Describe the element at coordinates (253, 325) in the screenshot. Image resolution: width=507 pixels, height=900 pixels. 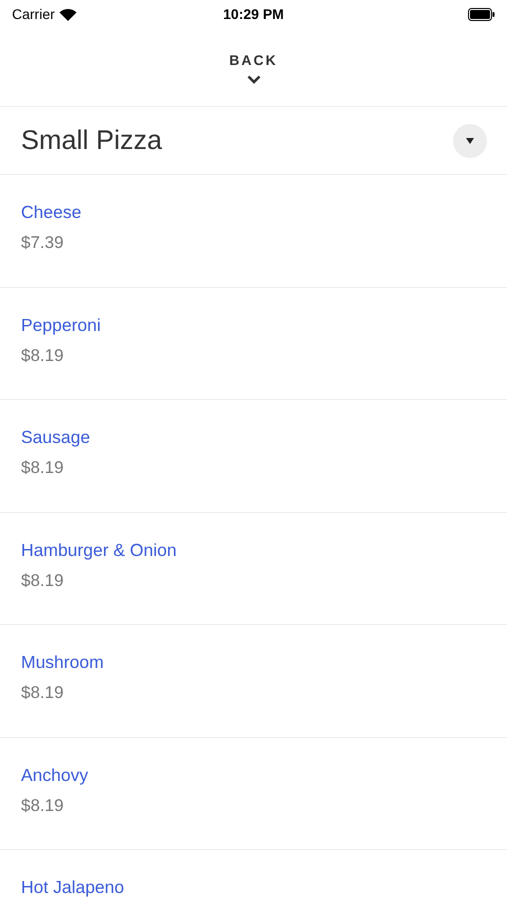
I see `item-name: Pepperoni` at that location.